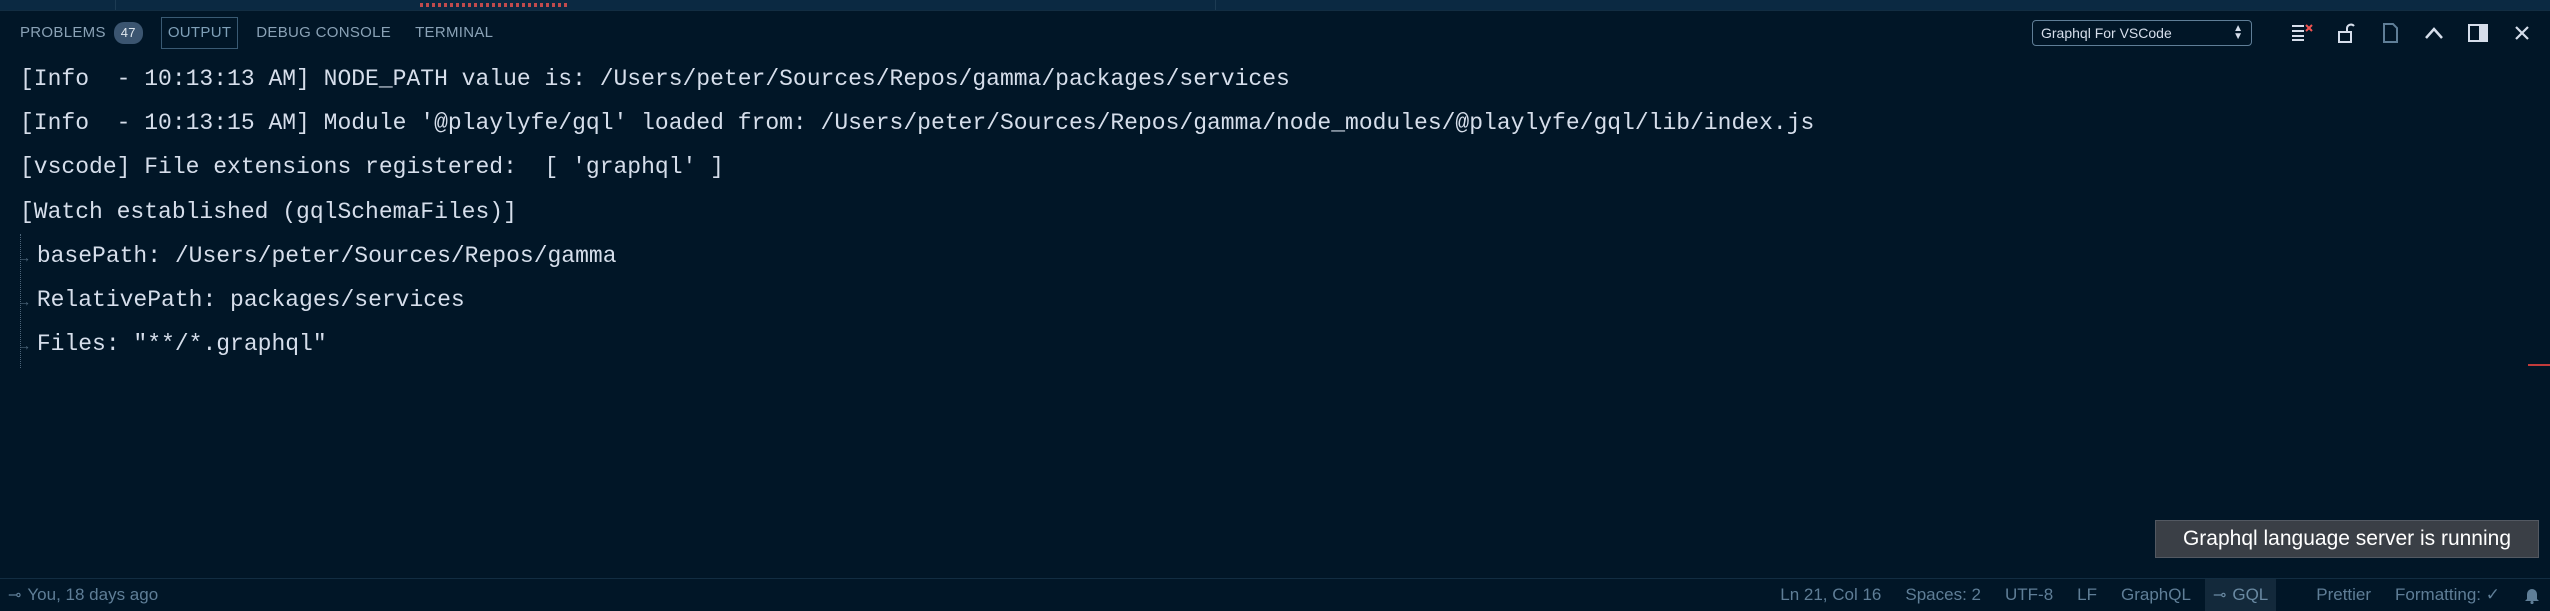 Image resolution: width=2550 pixels, height=611 pixels. Describe the element at coordinates (15, 595) in the screenshot. I see `git-commit-icon: ⊸` at that location.